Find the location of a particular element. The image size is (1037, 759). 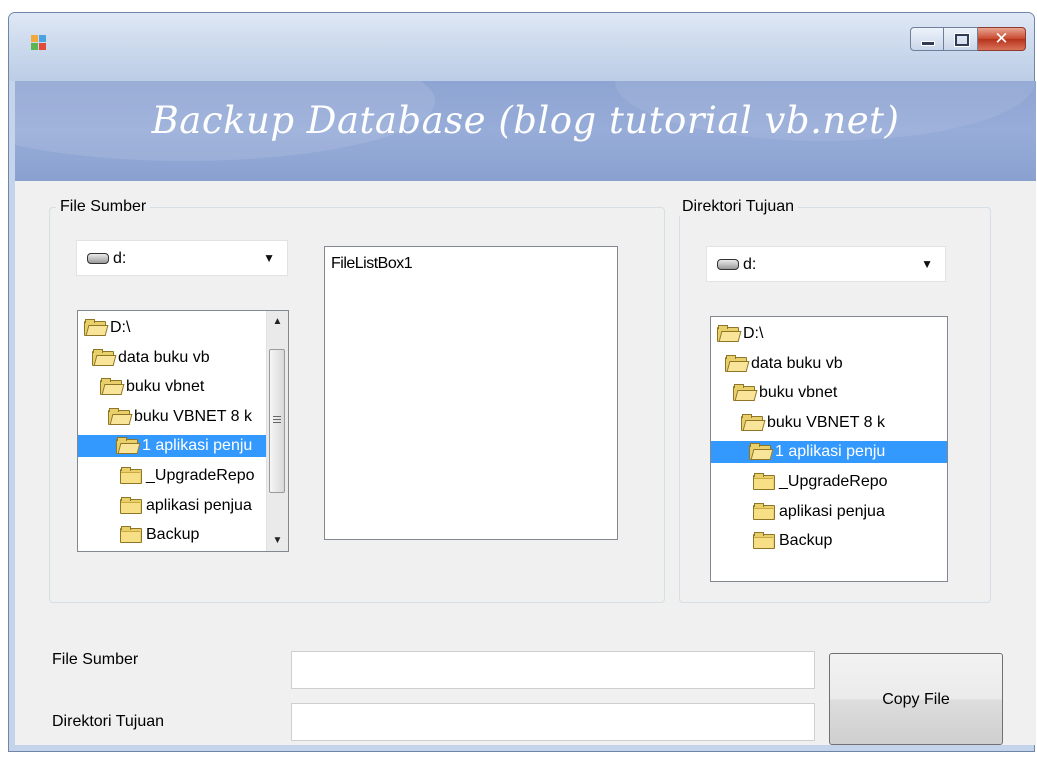

minimize-button is located at coordinates (927, 39).